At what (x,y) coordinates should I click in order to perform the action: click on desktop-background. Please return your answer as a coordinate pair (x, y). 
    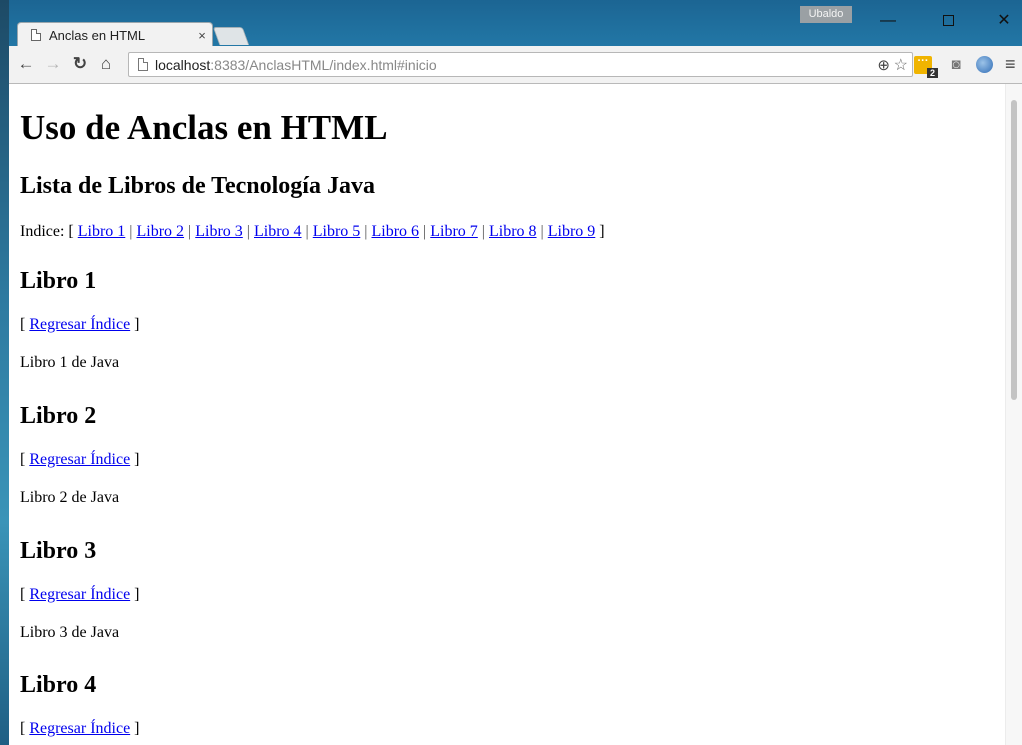
    Looking at the image, I should click on (4, 372).